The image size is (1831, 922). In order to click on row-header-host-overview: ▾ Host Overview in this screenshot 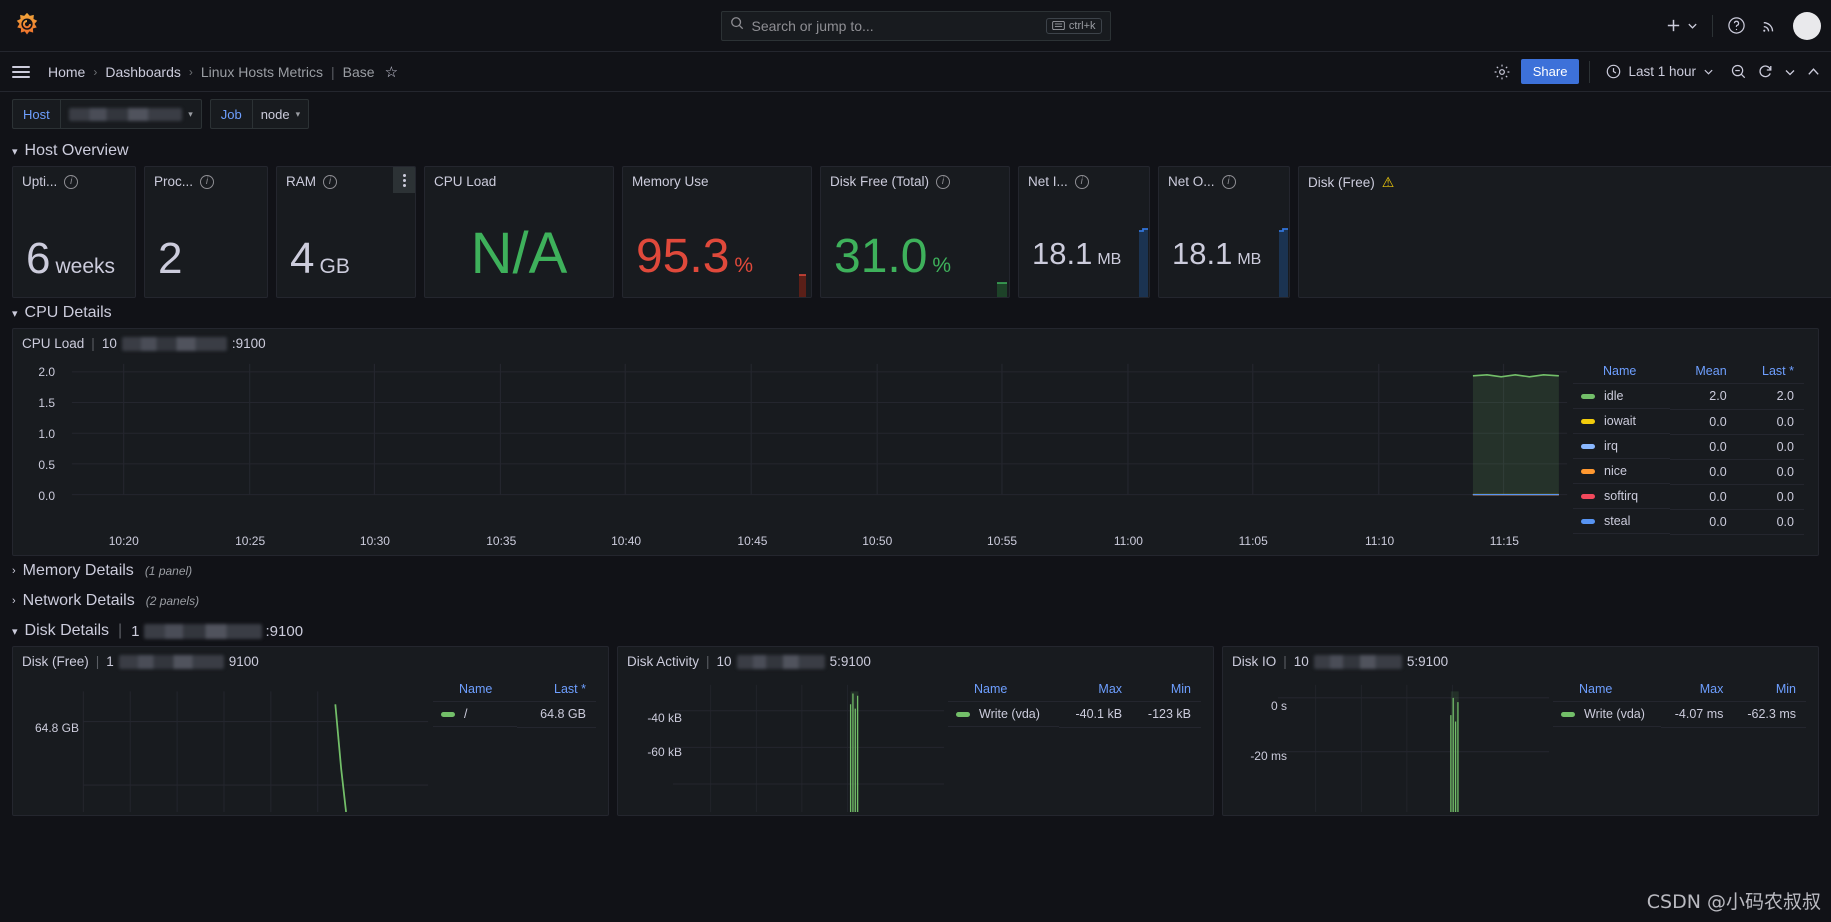, I will do `click(915, 151)`.